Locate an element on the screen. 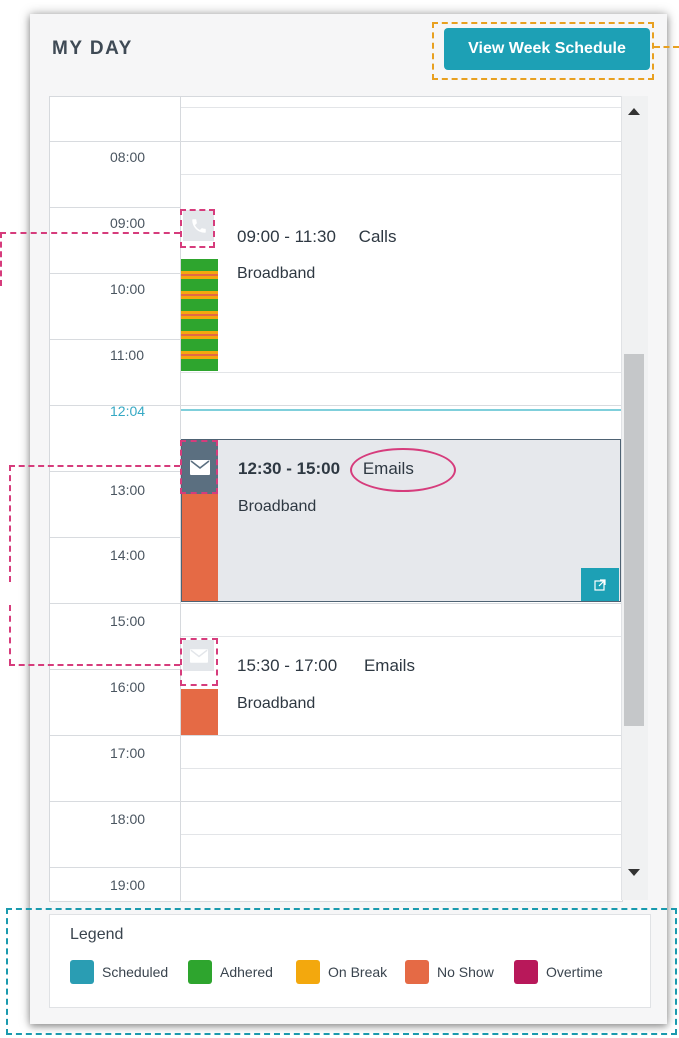 Image resolution: width=679 pixels, height=1038 pixels. open-event-button is located at coordinates (600, 584).